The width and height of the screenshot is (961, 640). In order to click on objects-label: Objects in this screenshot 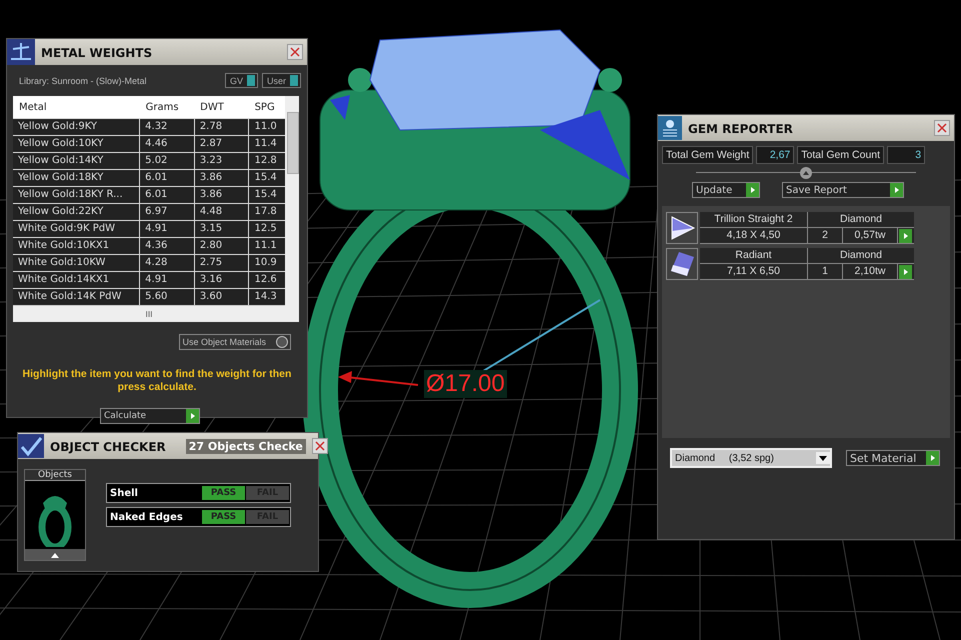, I will do `click(55, 475)`.